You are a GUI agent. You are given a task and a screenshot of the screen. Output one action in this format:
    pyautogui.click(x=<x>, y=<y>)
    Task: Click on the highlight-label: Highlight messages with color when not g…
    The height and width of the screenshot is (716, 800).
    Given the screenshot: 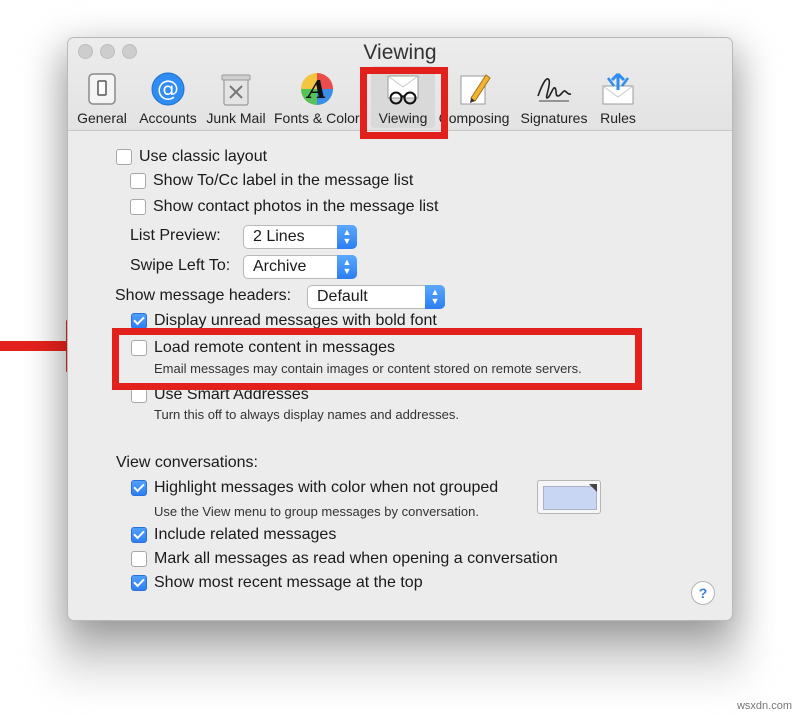 What is the action you would take?
    pyautogui.click(x=326, y=487)
    